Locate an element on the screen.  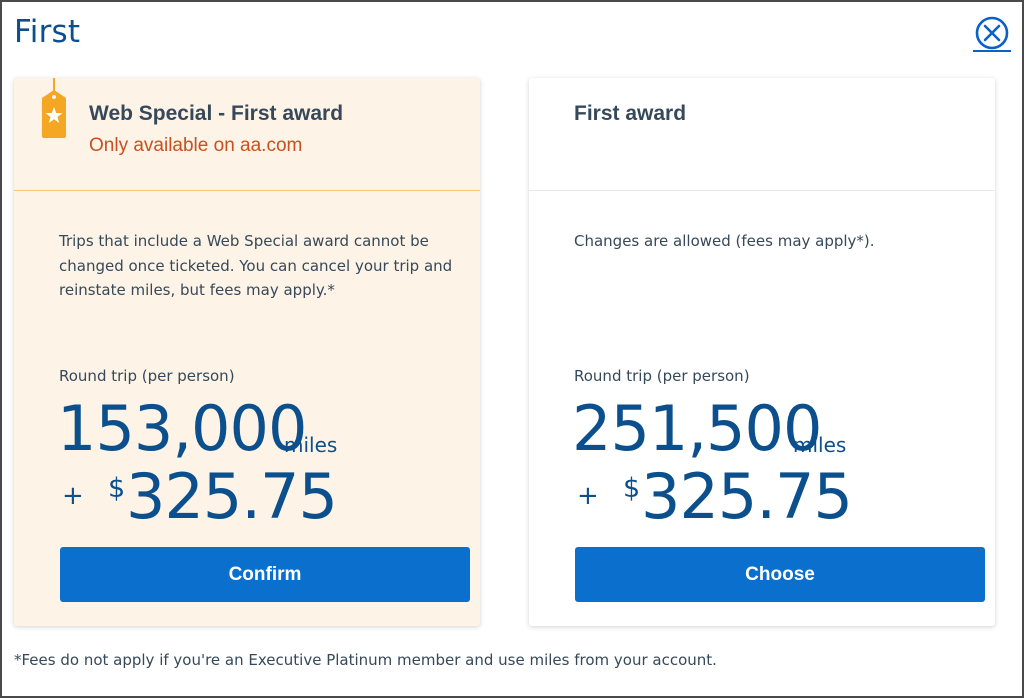
card-title: Web Special - First award is located at coordinates (216, 113).